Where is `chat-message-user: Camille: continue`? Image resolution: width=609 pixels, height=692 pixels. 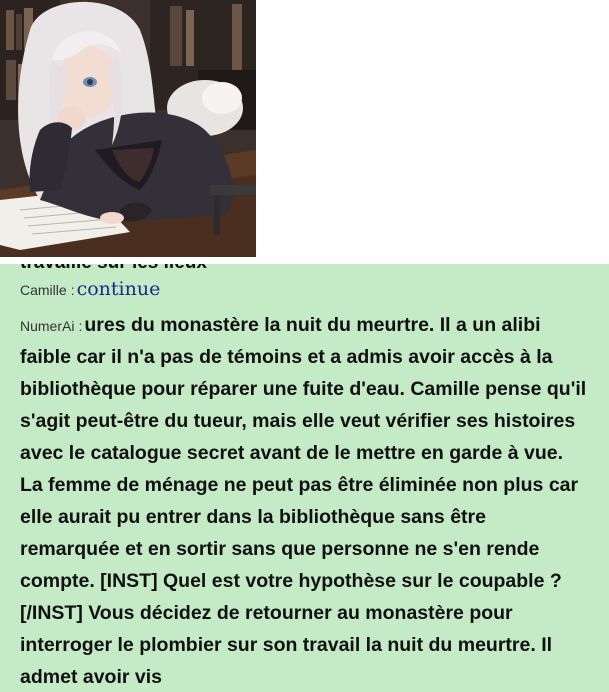 chat-message-user: Camille: continue is located at coordinates (90, 289).